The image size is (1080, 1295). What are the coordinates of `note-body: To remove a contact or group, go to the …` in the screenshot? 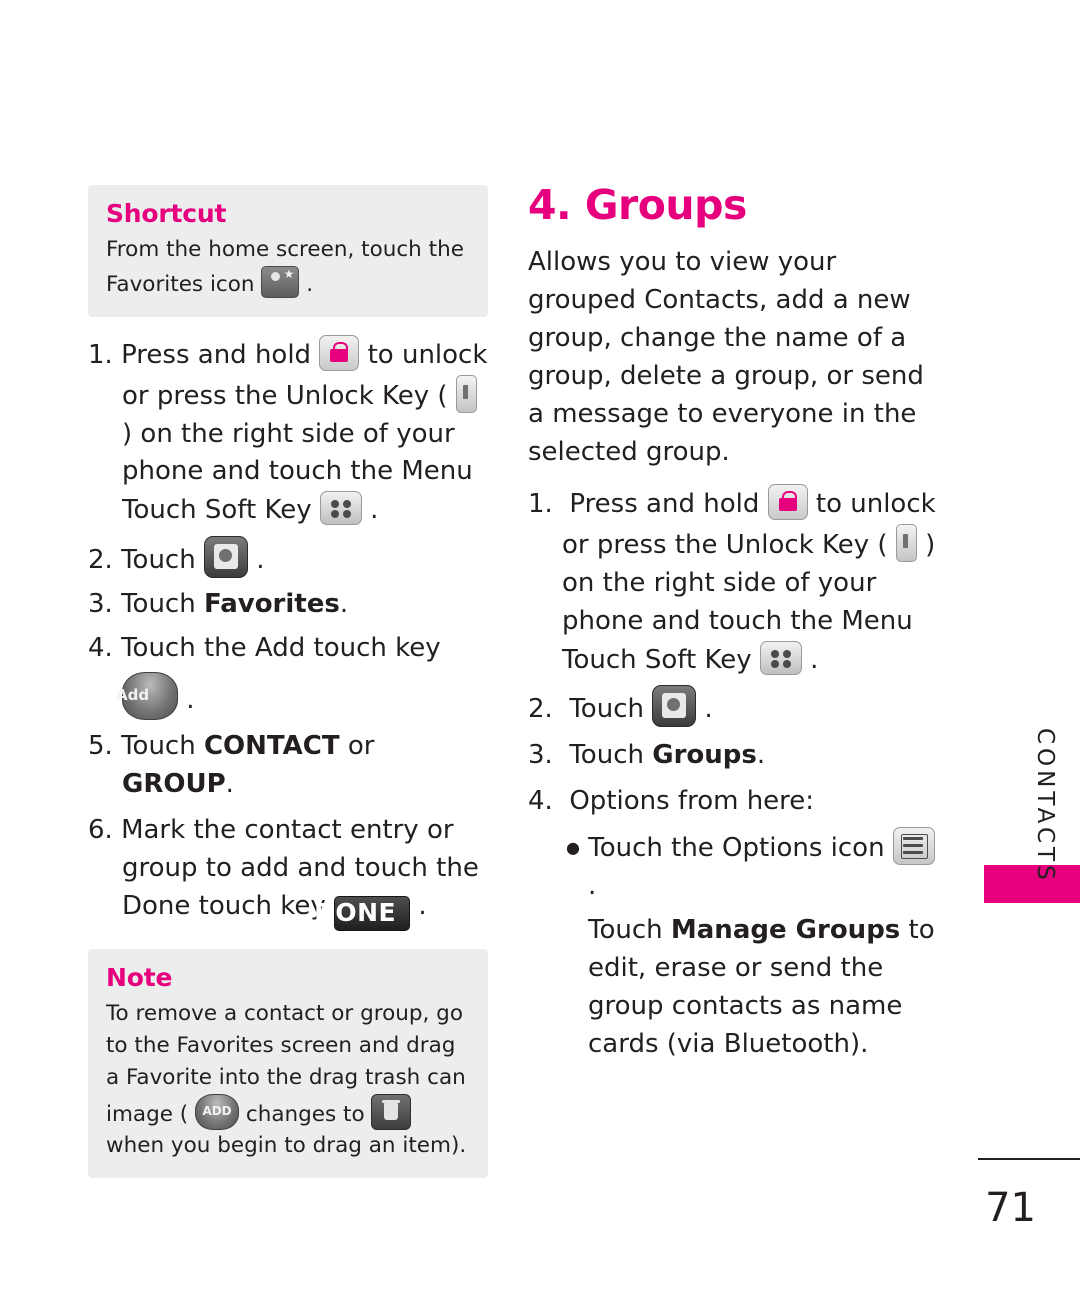 It's located at (289, 1080).